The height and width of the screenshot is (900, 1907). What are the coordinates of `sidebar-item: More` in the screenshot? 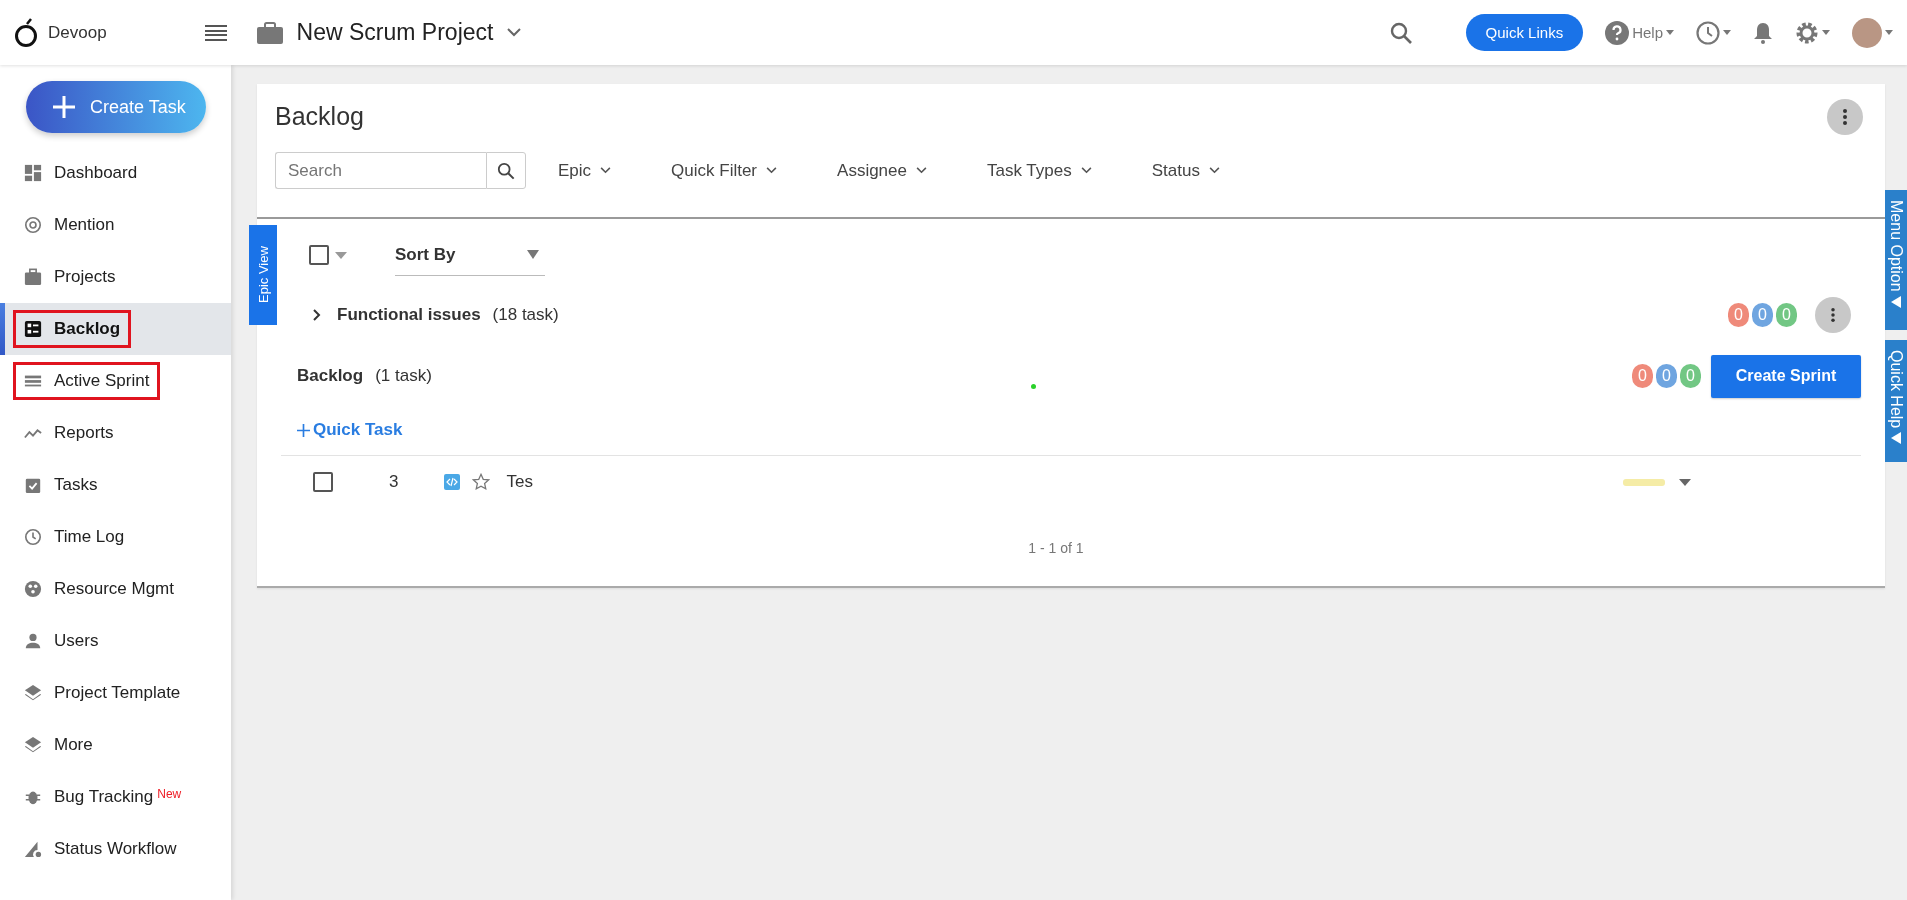 It's located at (115, 745).